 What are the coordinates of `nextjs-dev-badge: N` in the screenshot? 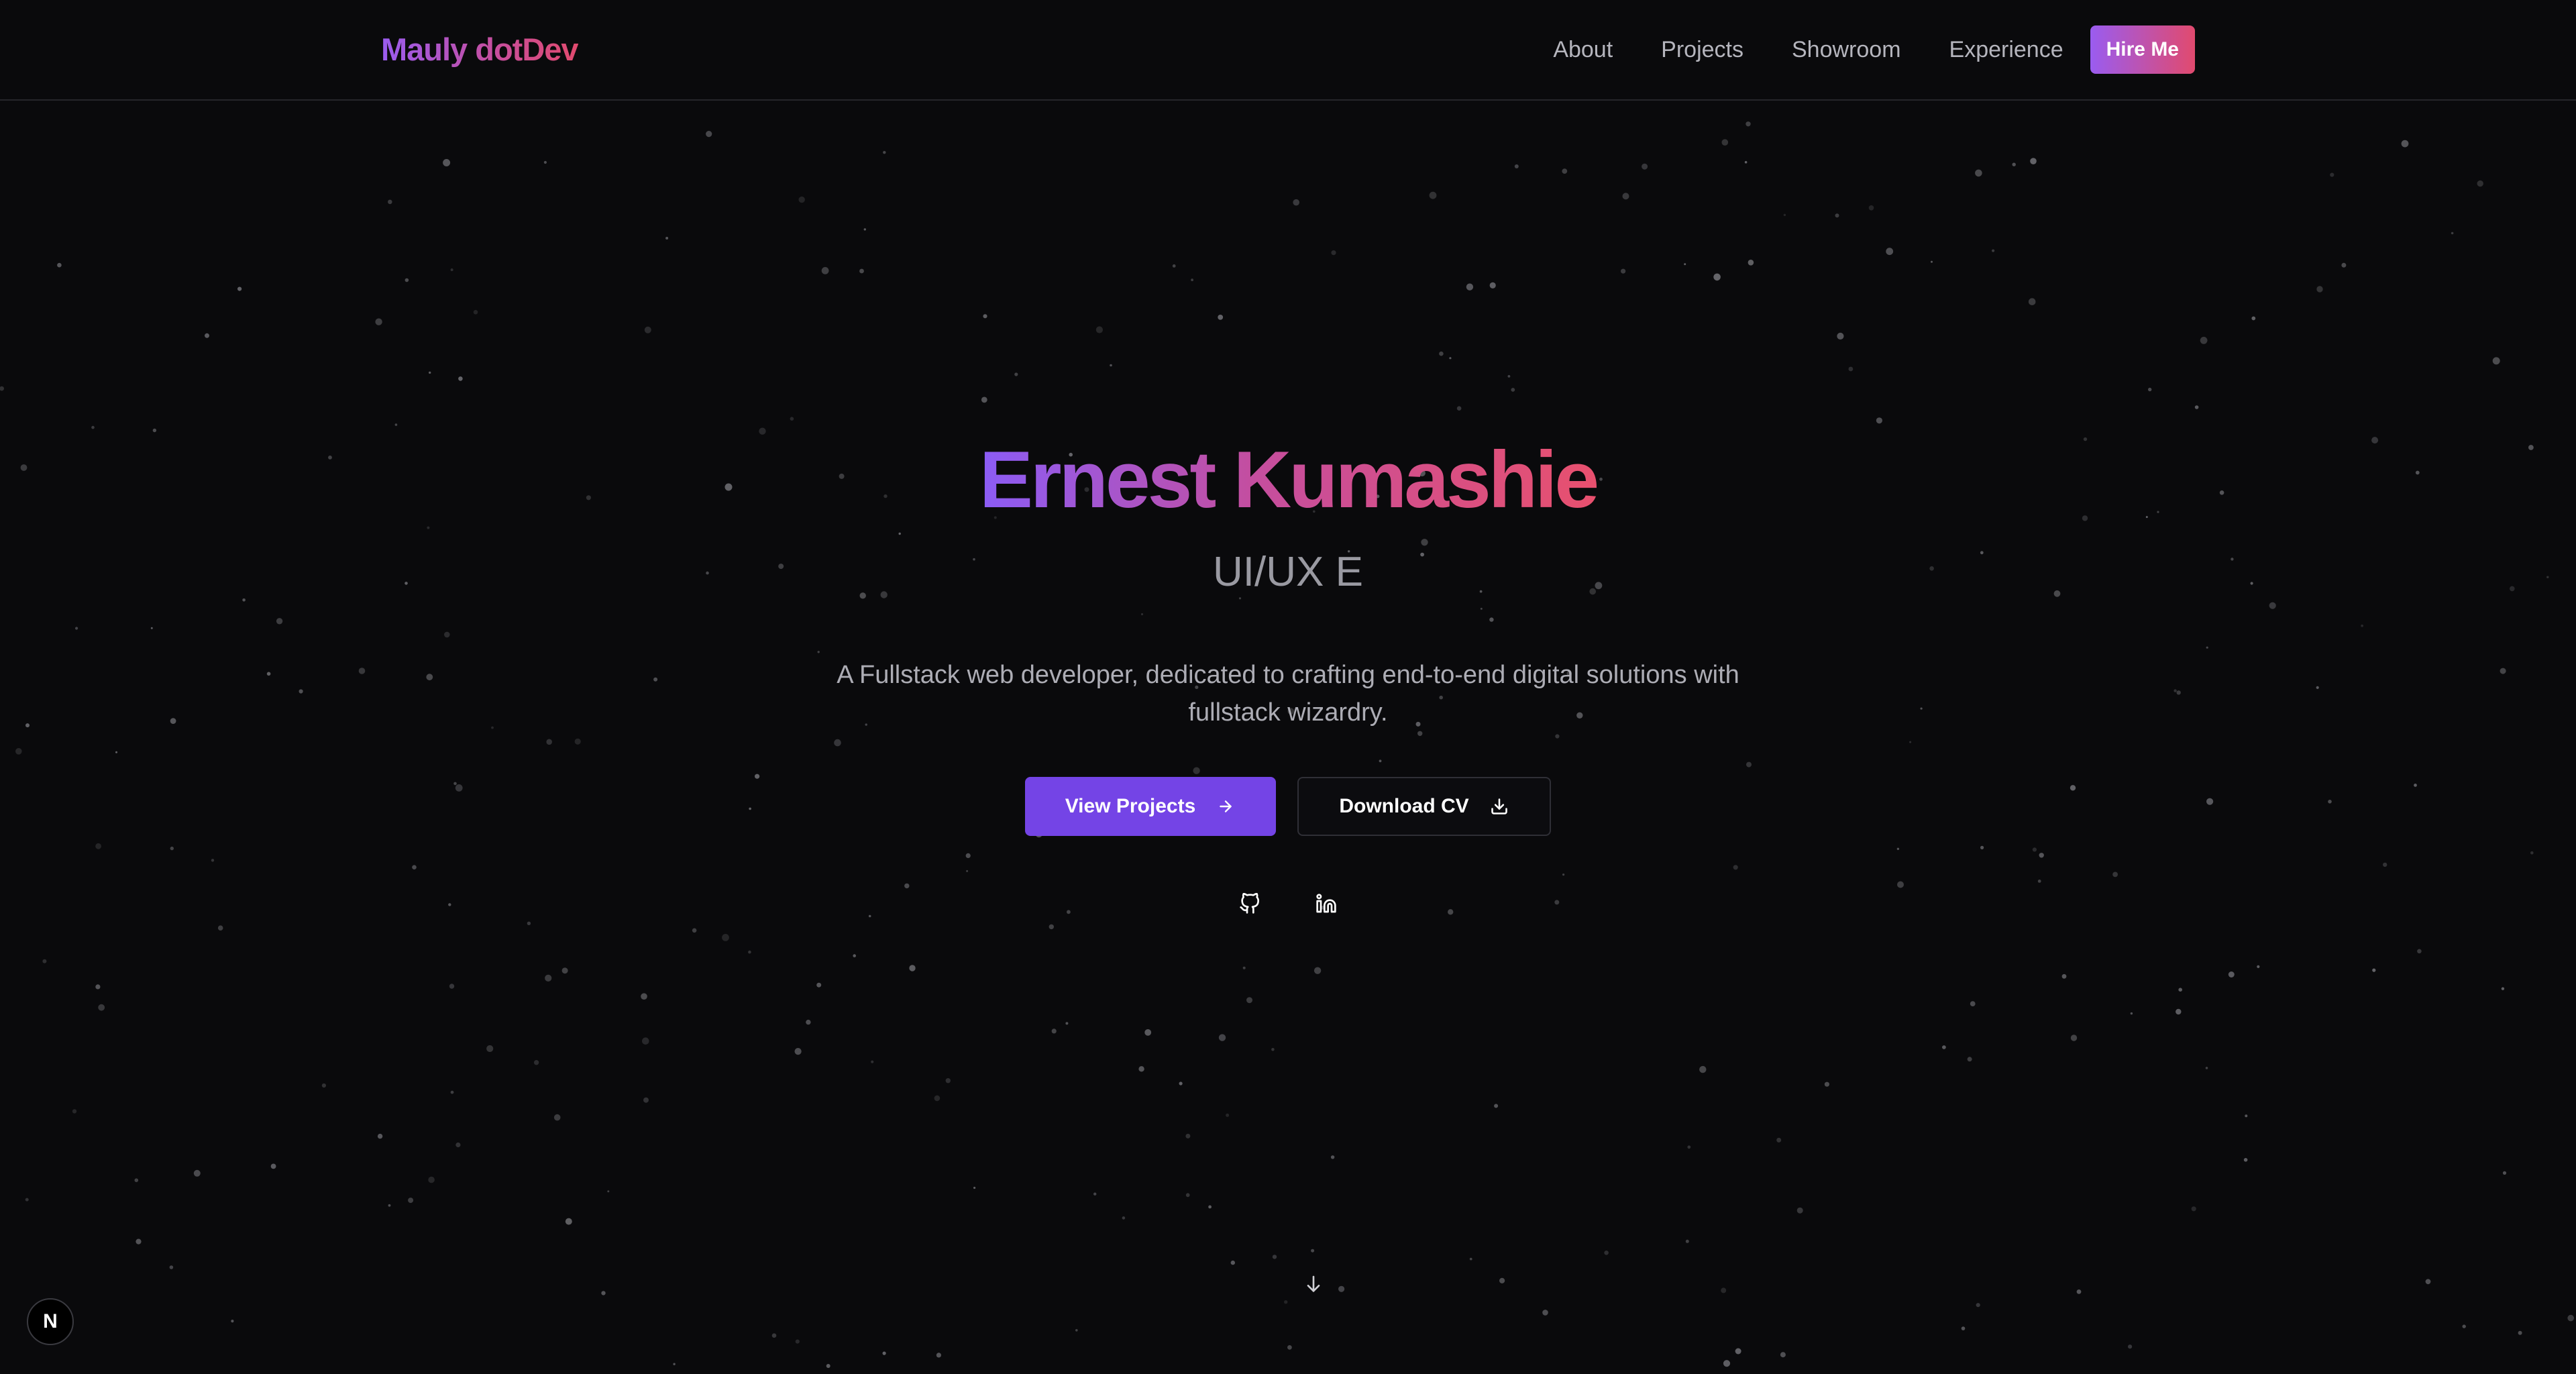 It's located at (50, 1321).